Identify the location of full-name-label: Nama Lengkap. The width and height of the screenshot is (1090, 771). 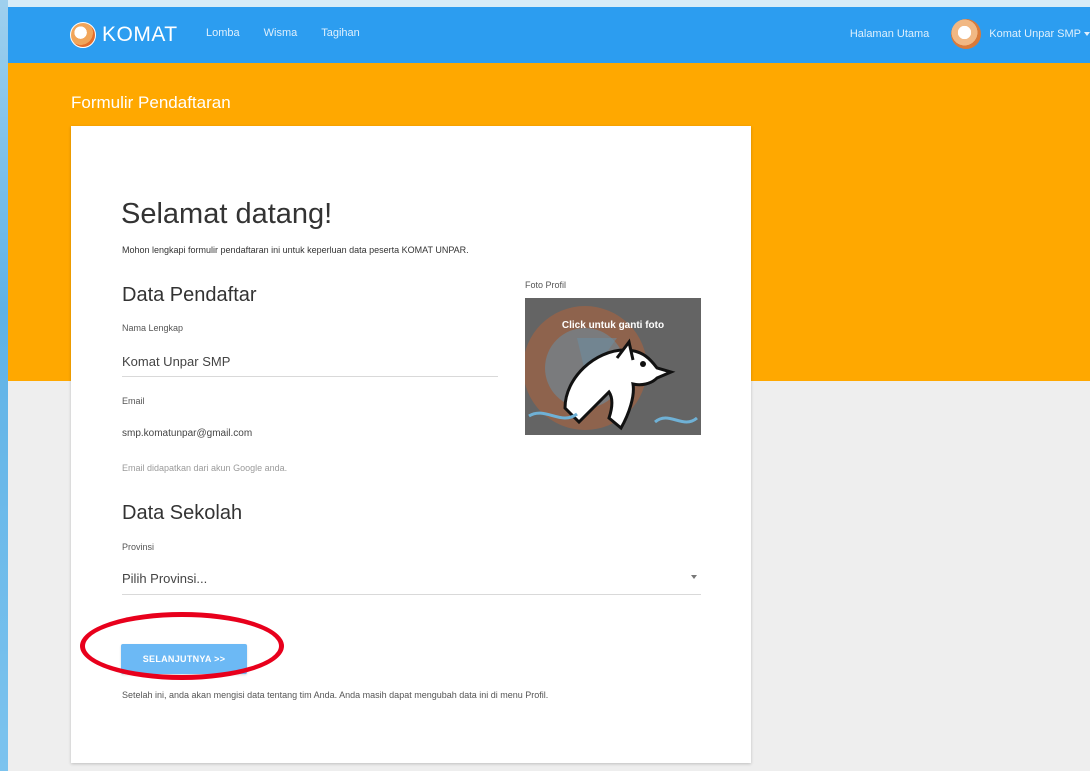
(153, 328).